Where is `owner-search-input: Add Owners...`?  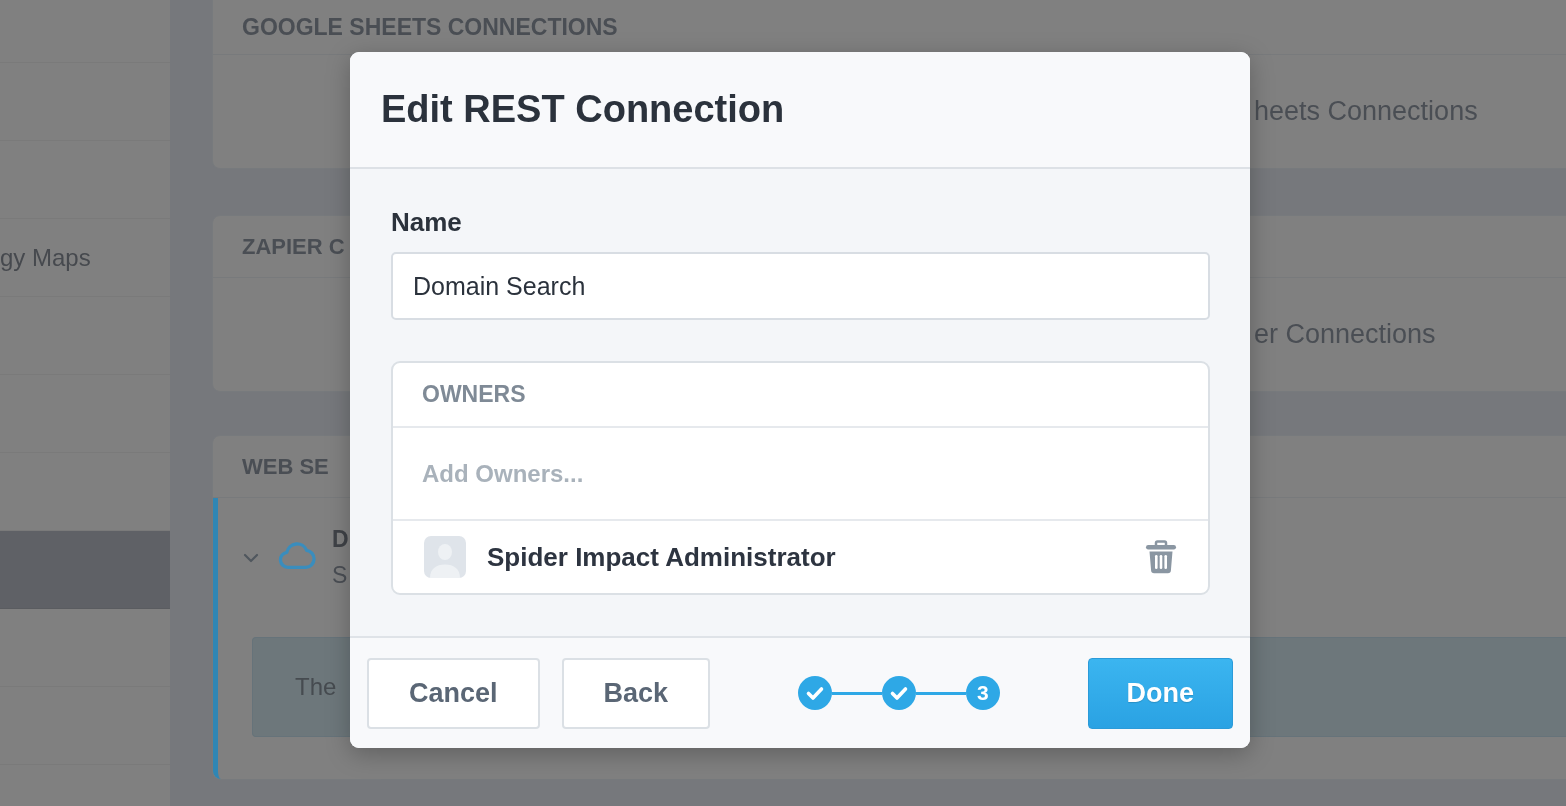
owner-search-input: Add Owners... is located at coordinates (800, 473).